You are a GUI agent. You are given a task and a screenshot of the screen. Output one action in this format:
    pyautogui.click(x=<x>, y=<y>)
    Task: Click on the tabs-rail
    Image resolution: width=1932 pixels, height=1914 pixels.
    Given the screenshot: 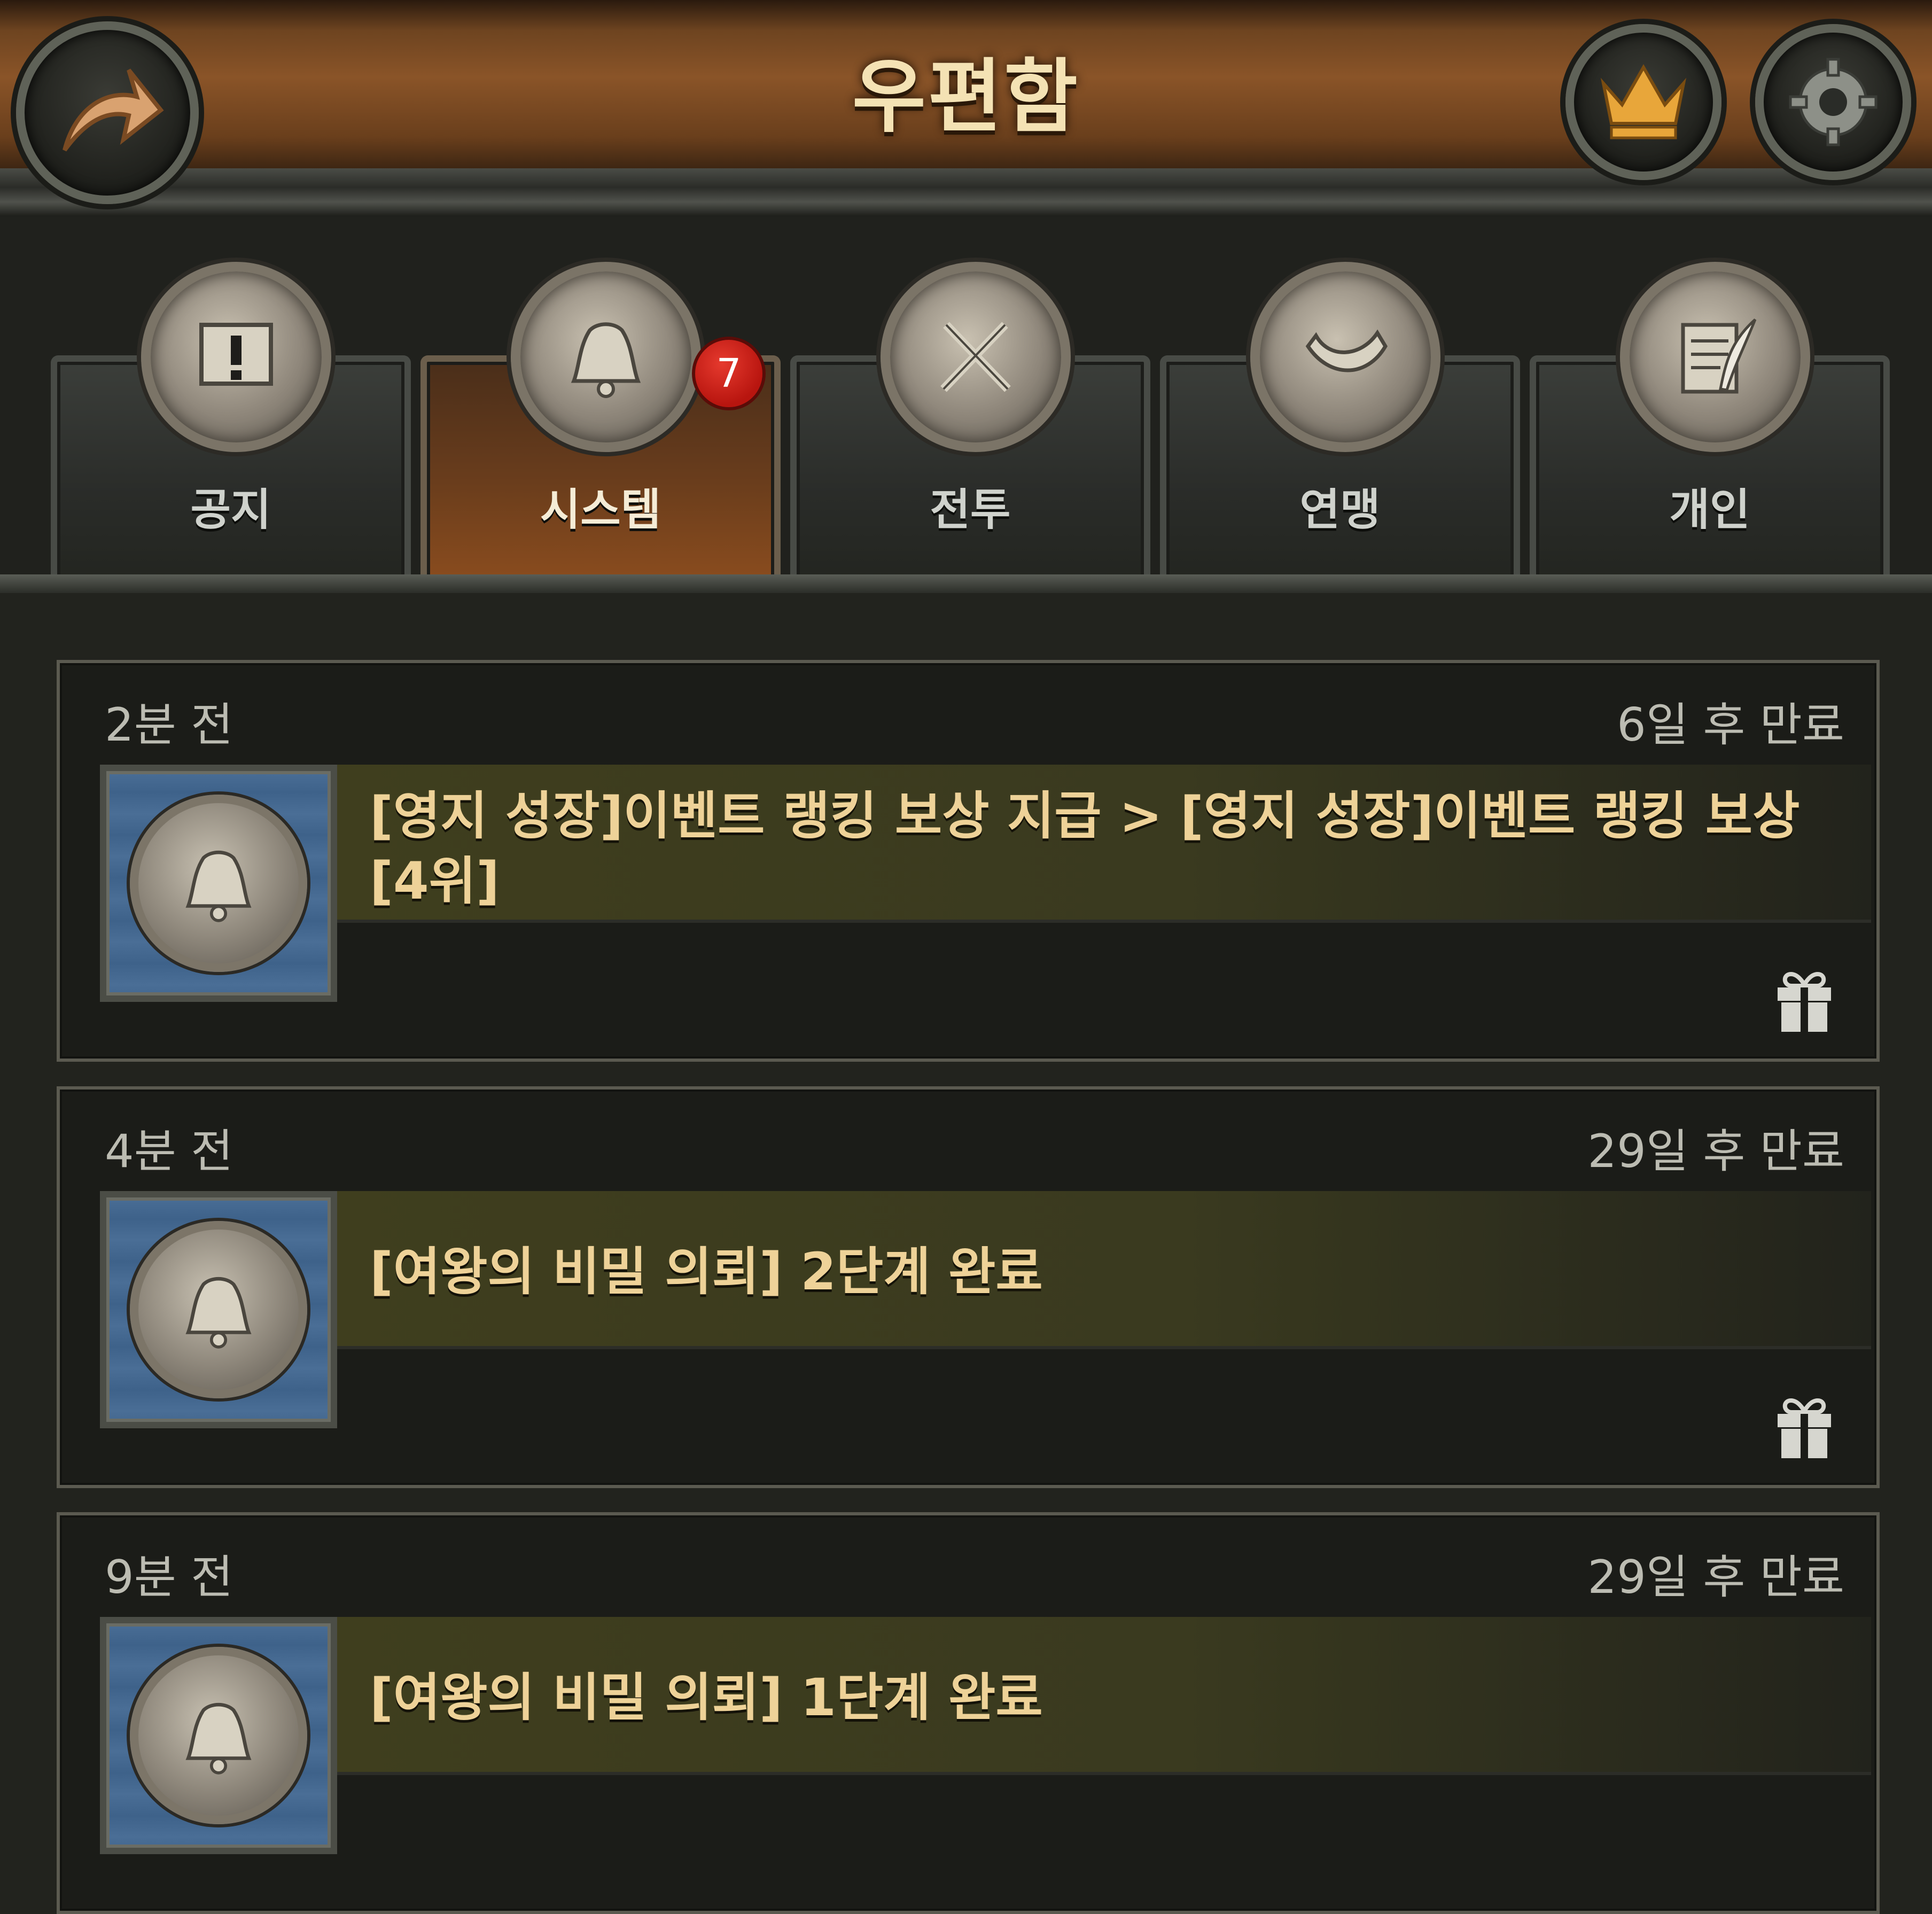 What is the action you would take?
    pyautogui.click(x=966, y=584)
    